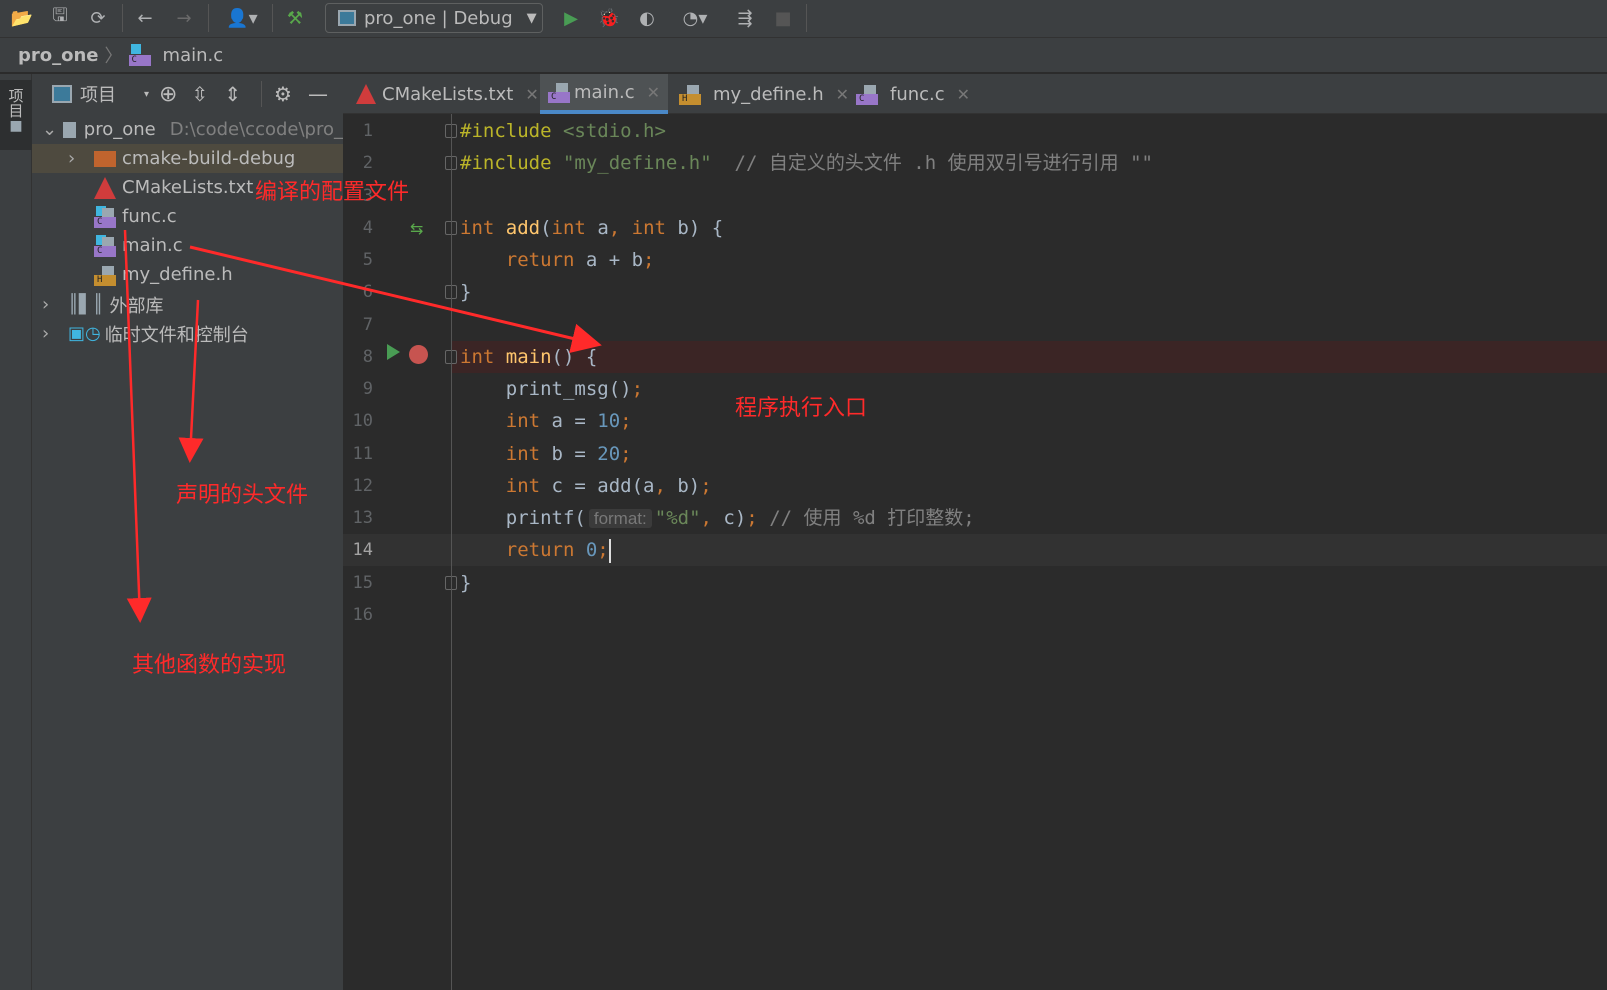  What do you see at coordinates (209, 665) in the screenshot?
I see `annotation-impl: 其他函数的实现` at bounding box center [209, 665].